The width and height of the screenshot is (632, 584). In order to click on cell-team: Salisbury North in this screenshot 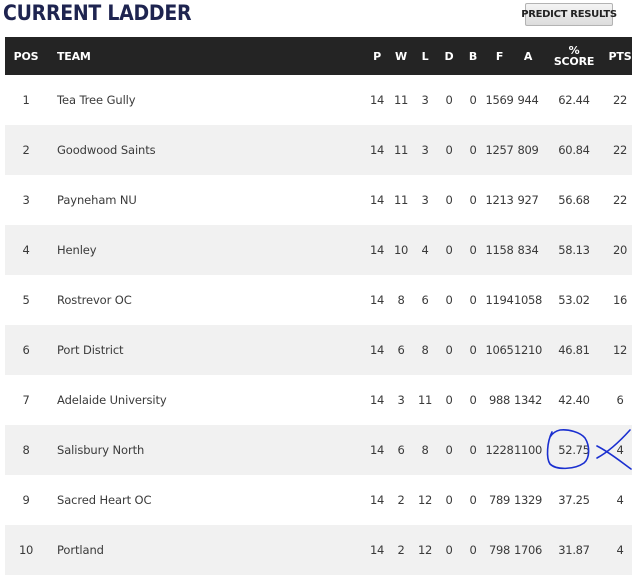, I will do `click(101, 450)`.